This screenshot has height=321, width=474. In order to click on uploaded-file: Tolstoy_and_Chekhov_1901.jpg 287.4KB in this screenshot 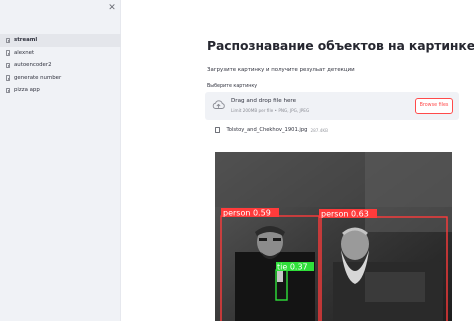, I will do `click(271, 130)`.